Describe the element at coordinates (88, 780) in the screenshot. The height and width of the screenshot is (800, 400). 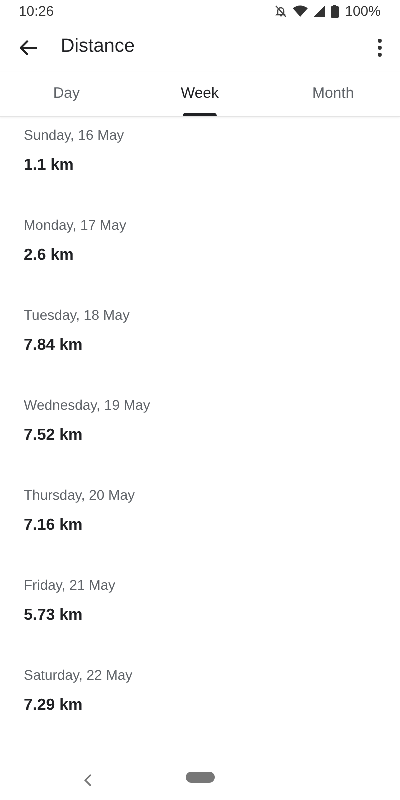
I see `back-nav-icon` at that location.